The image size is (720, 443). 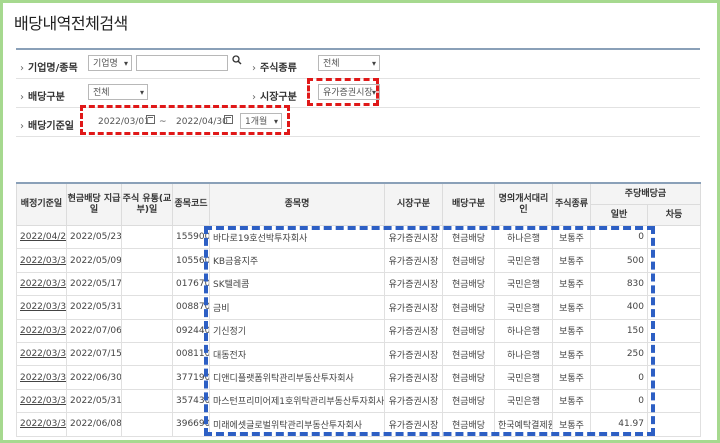 I want to click on market-highlight-box, so click(x=343, y=92).